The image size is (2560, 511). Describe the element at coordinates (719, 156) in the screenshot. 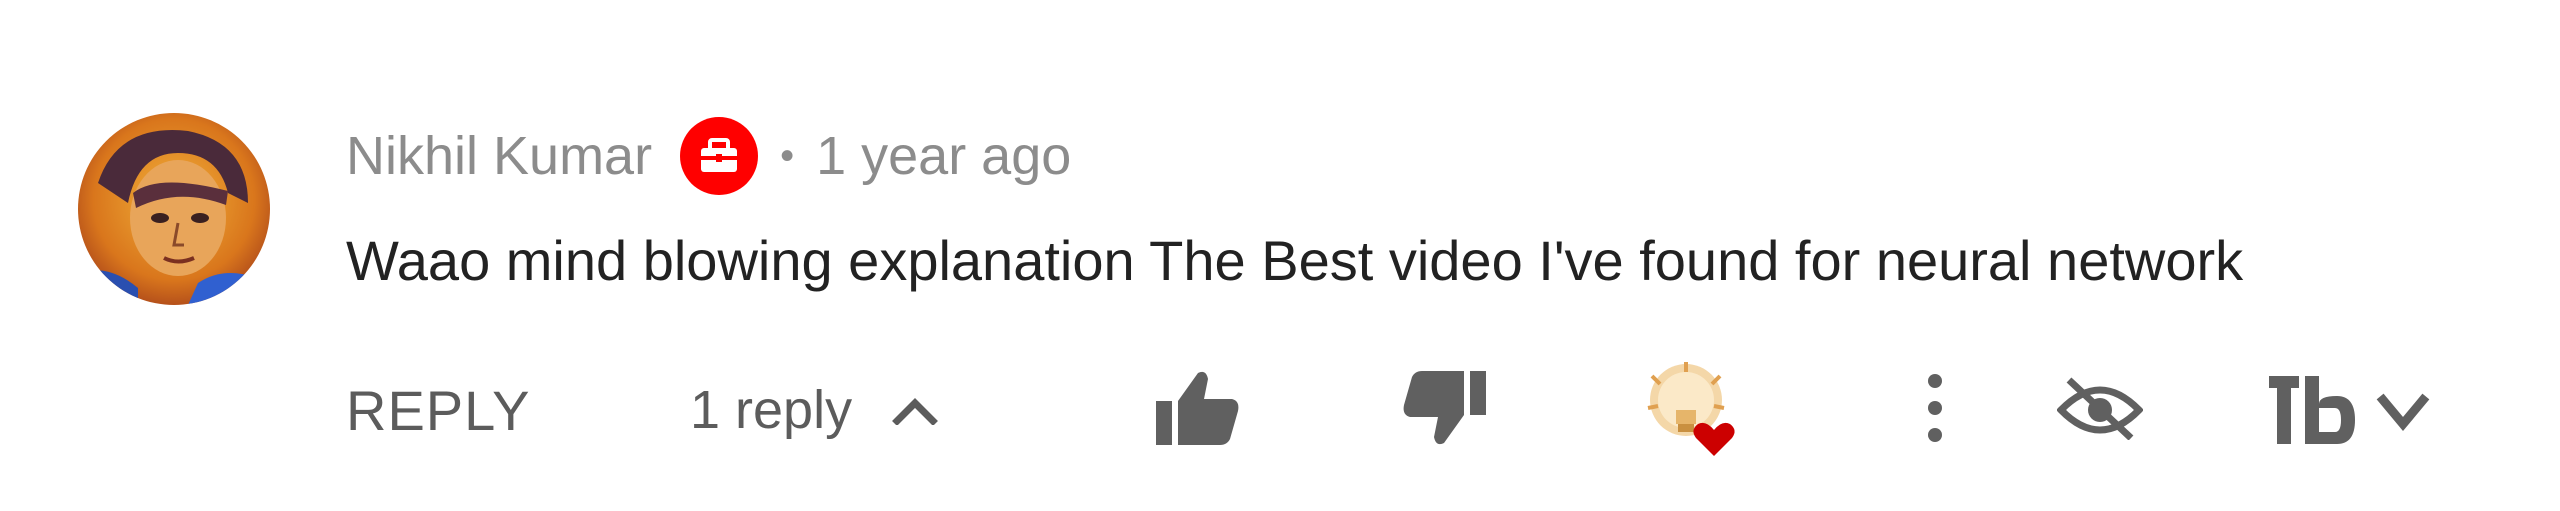

I see `sponsor-badge-icon` at that location.